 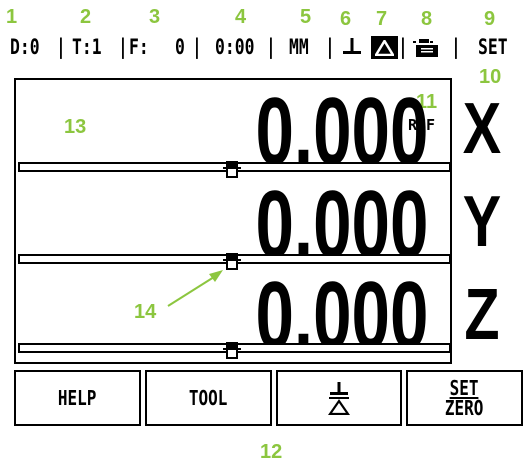 I want to click on tool-softkey: TOOL, so click(x=208, y=398).